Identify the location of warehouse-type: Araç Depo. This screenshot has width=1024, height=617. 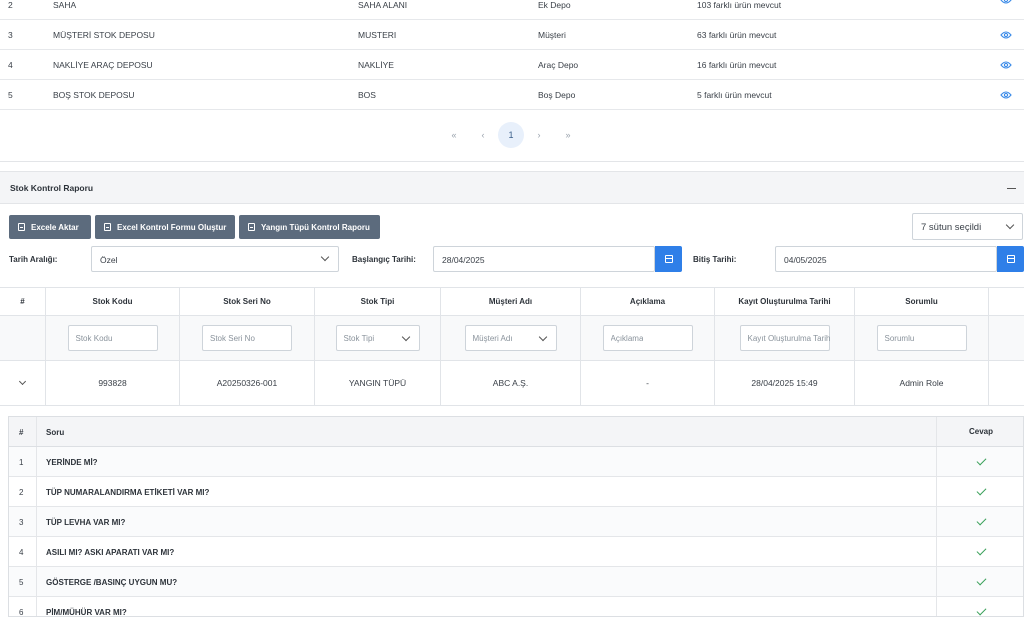
(558, 64).